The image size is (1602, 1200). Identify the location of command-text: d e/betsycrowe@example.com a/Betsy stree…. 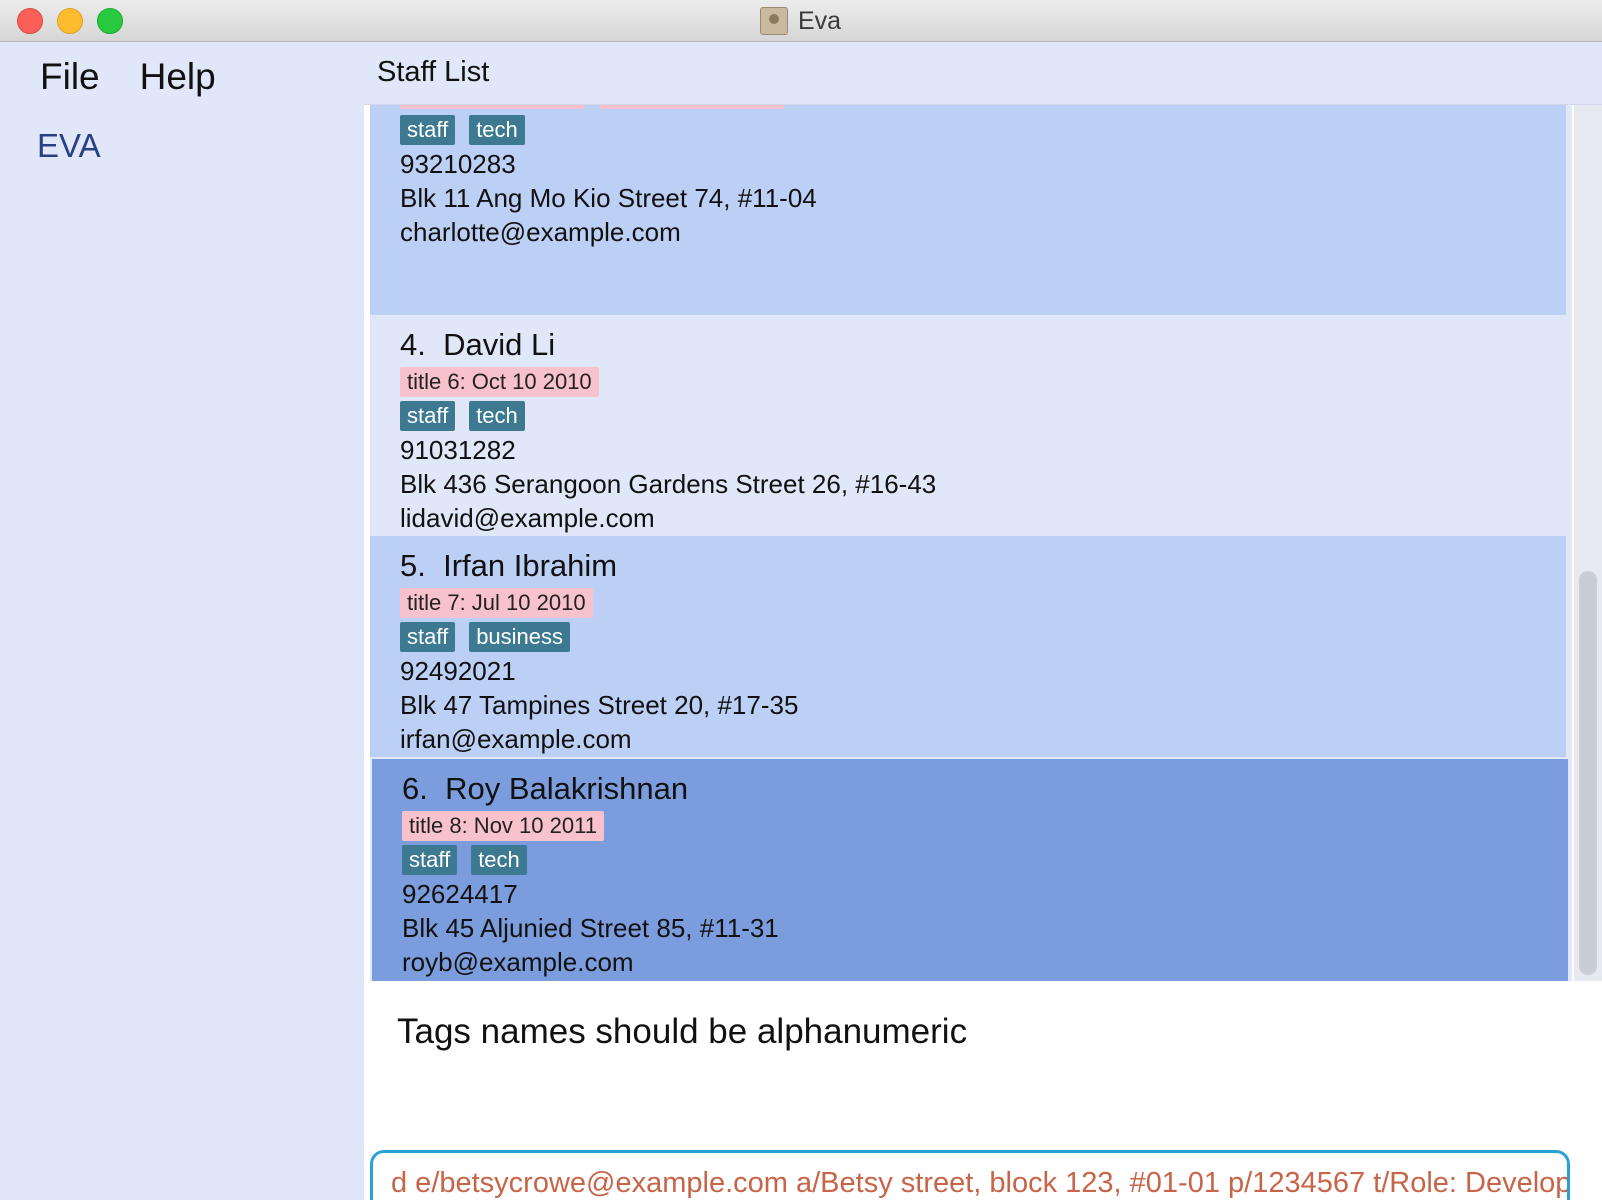
(979, 1183).